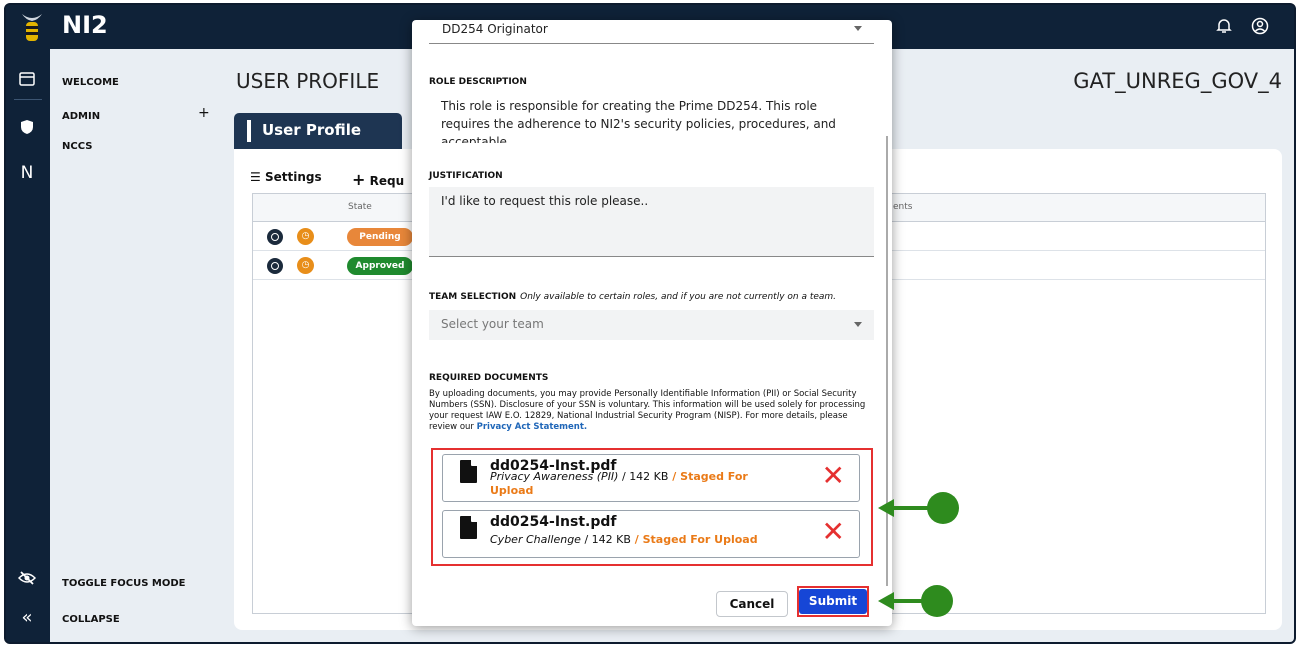 The height and width of the screenshot is (647, 1300). I want to click on document-name: dd0254-Inst.pdf, so click(553, 522).